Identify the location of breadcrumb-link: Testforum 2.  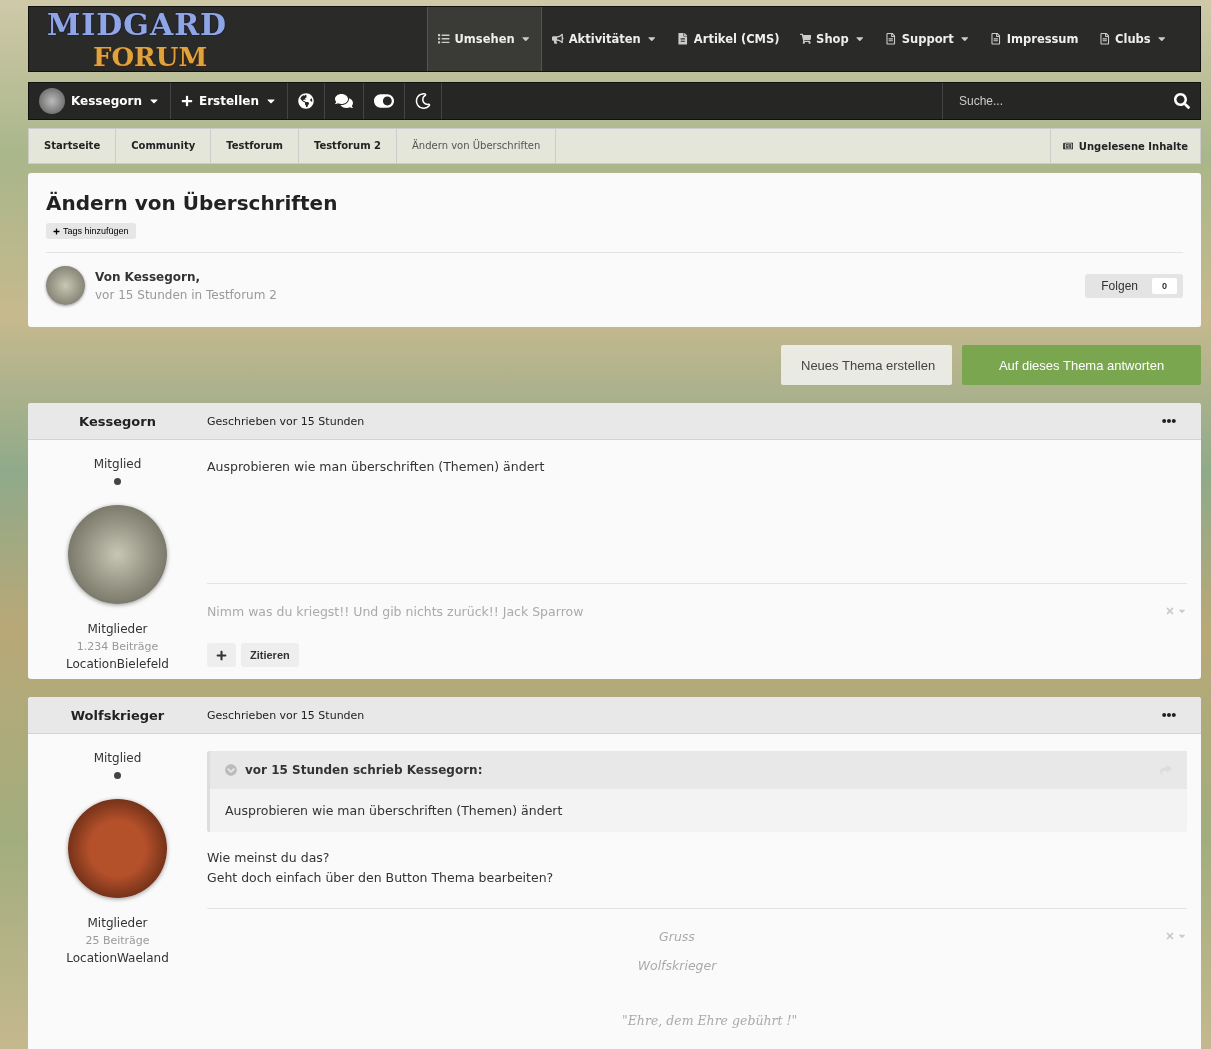
(348, 146).